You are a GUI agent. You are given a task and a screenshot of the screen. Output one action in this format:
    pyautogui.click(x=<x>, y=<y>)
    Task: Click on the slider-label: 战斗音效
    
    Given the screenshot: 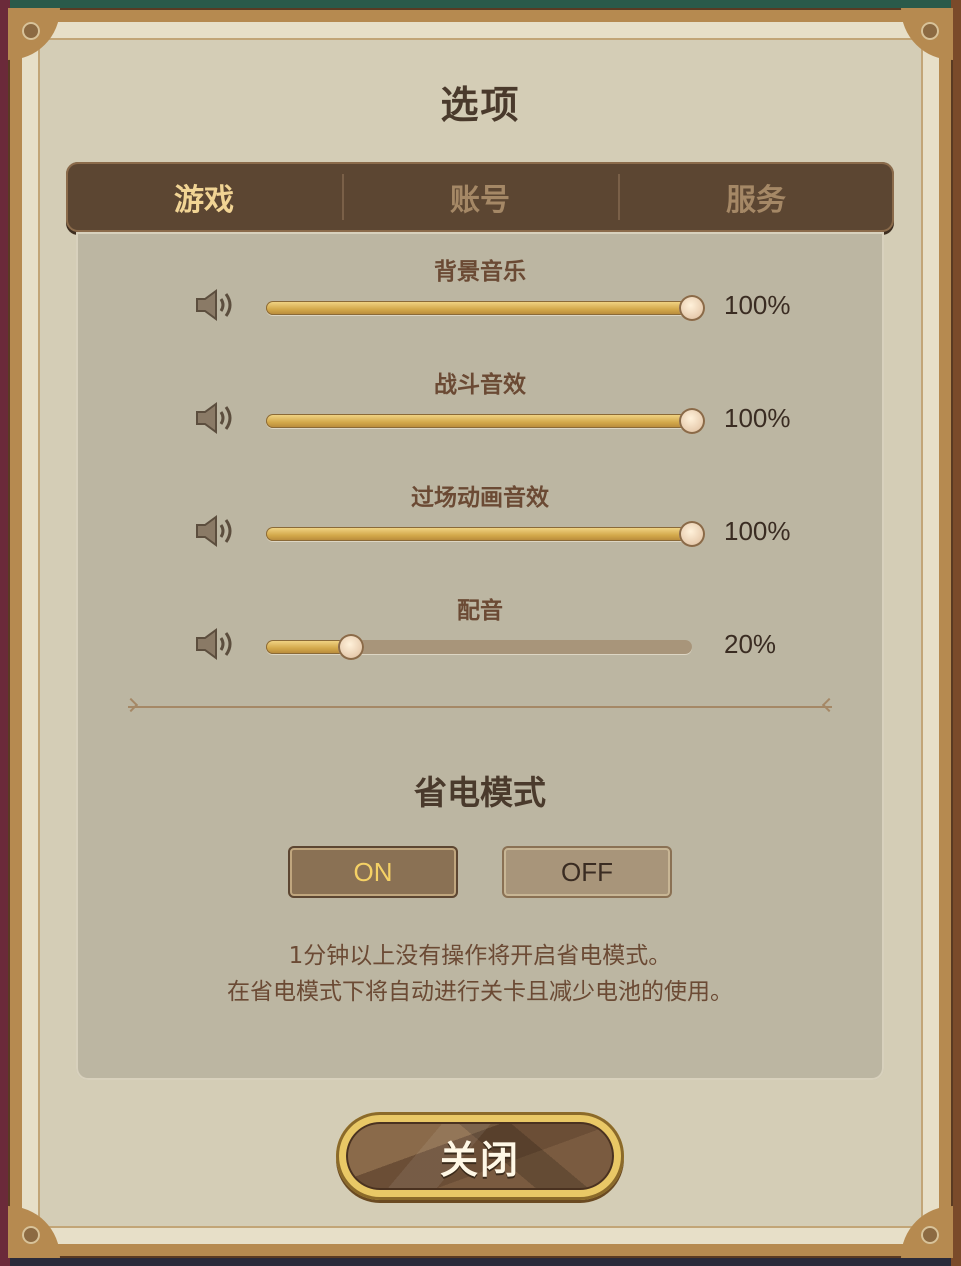 What is the action you would take?
    pyautogui.click(x=480, y=385)
    